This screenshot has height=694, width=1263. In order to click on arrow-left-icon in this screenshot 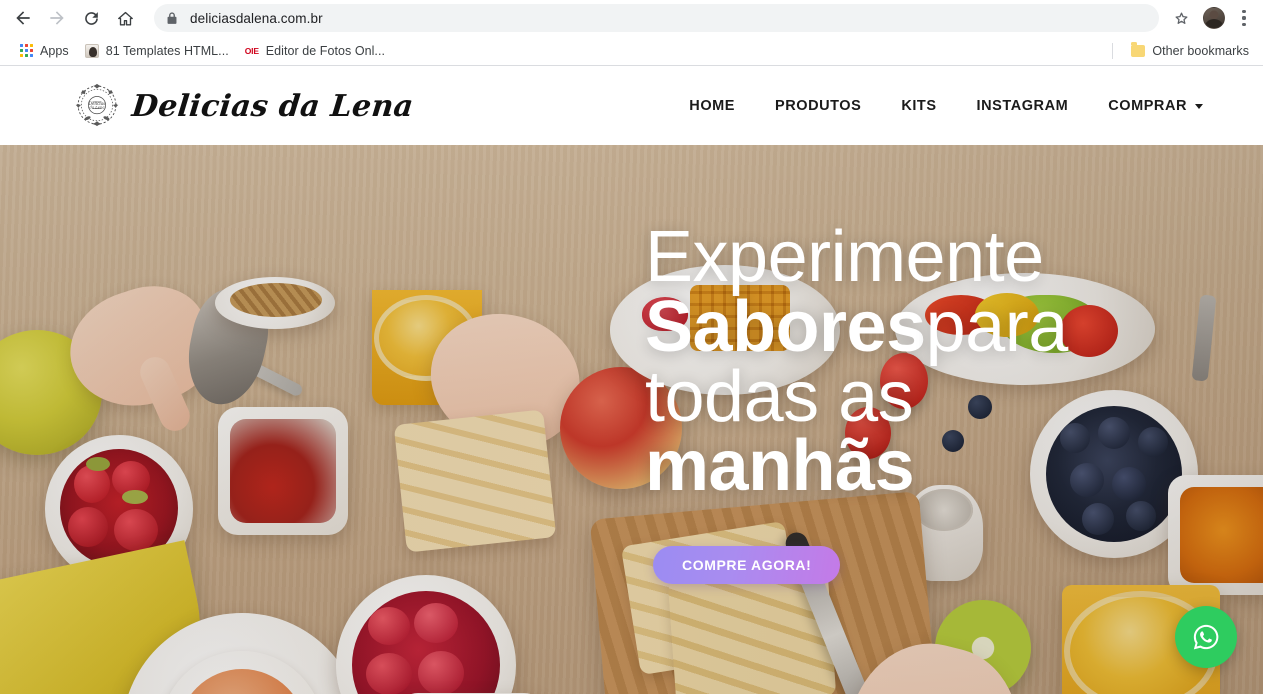, I will do `click(23, 18)`.